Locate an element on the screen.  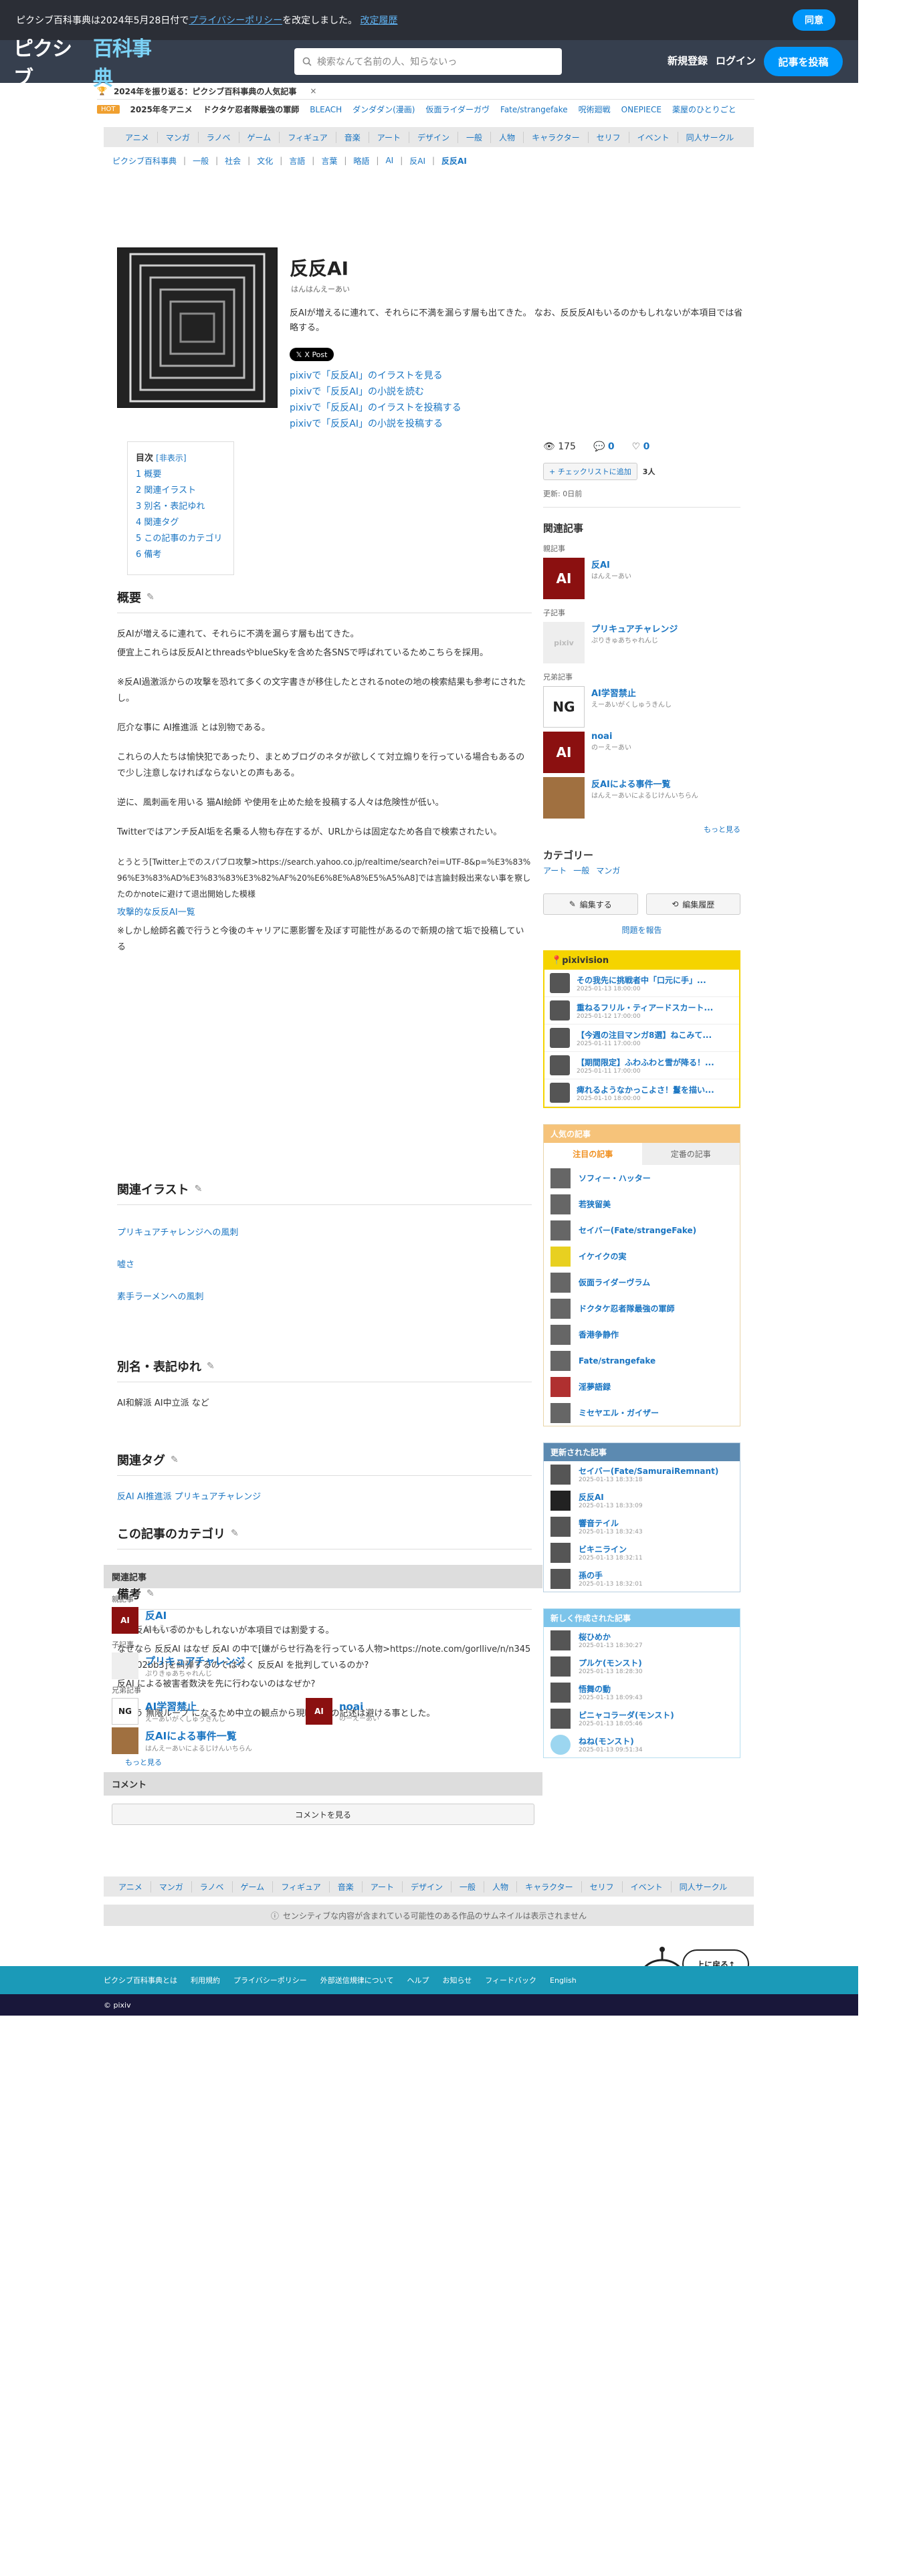
pixiv-link: pixivで「反反AI」の小説を読む is located at coordinates (376, 392).